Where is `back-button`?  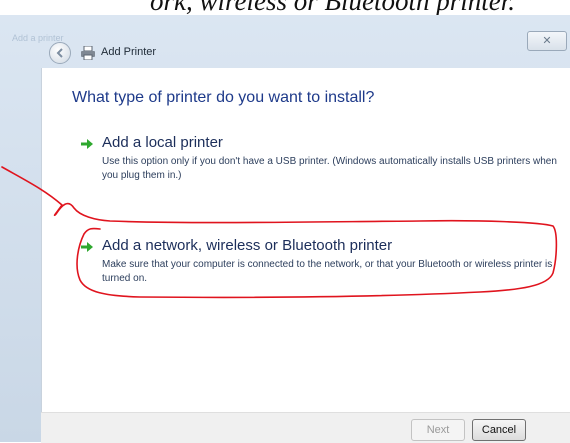 back-button is located at coordinates (60, 53).